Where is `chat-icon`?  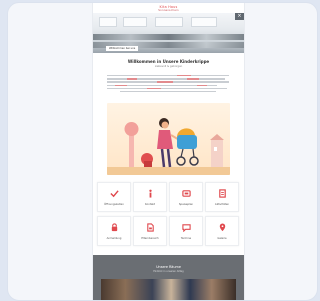
chat-icon is located at coordinates (186, 228).